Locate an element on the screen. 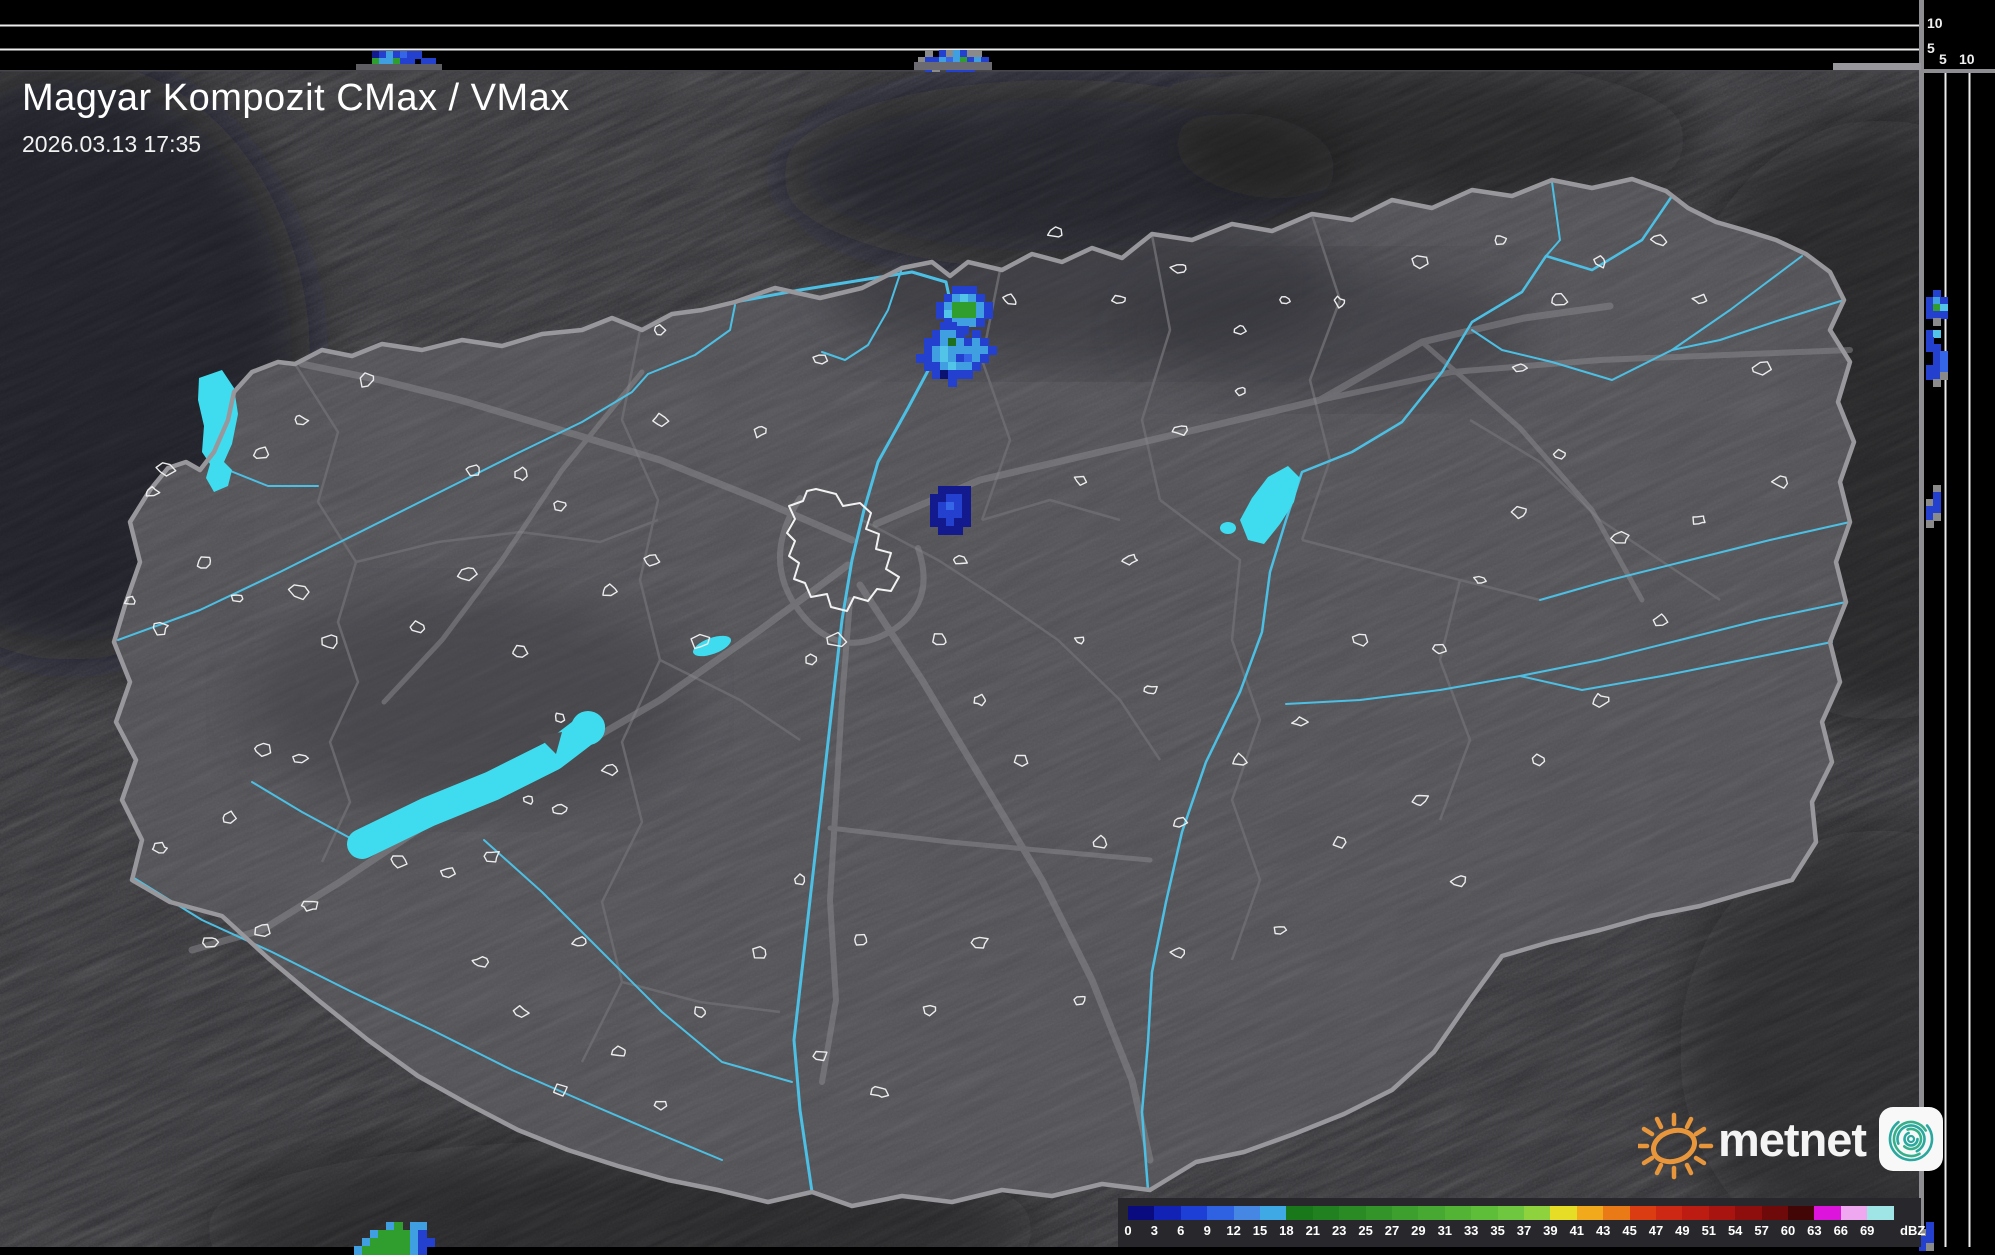 The height and width of the screenshot is (1255, 1995). legend-tick-label: 23 is located at coordinates (1339, 1230).